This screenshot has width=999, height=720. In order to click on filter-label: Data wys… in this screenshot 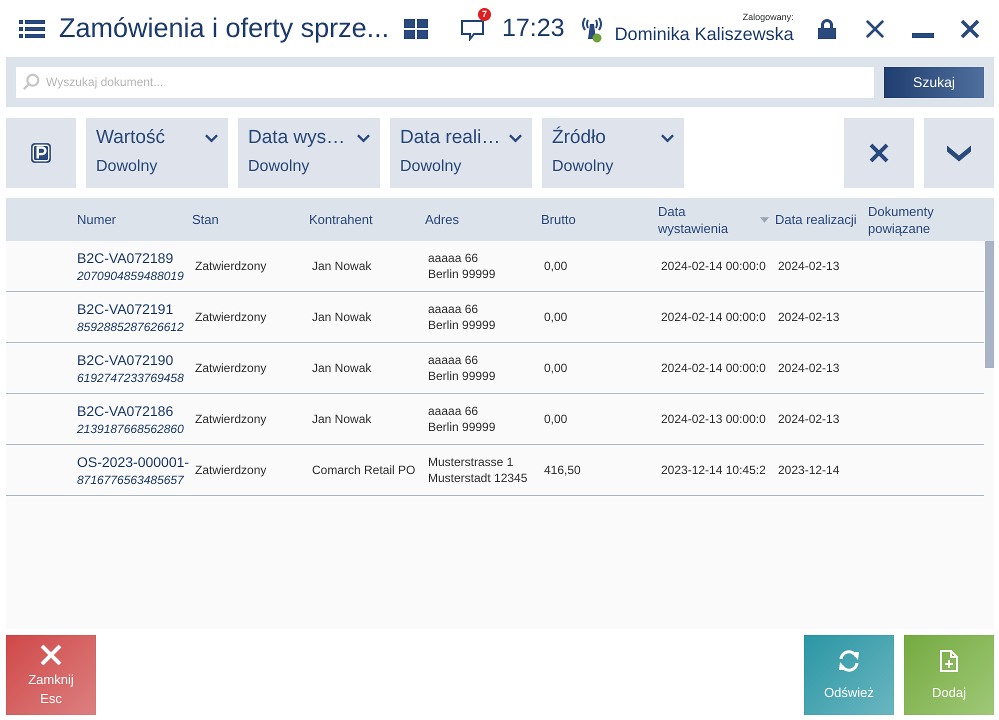, I will do `click(297, 138)`.